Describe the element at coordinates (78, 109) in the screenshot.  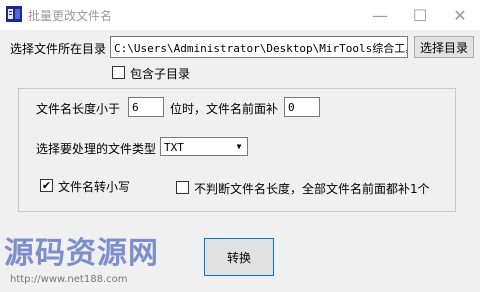
I see `length-label: 文件名长度小于` at that location.